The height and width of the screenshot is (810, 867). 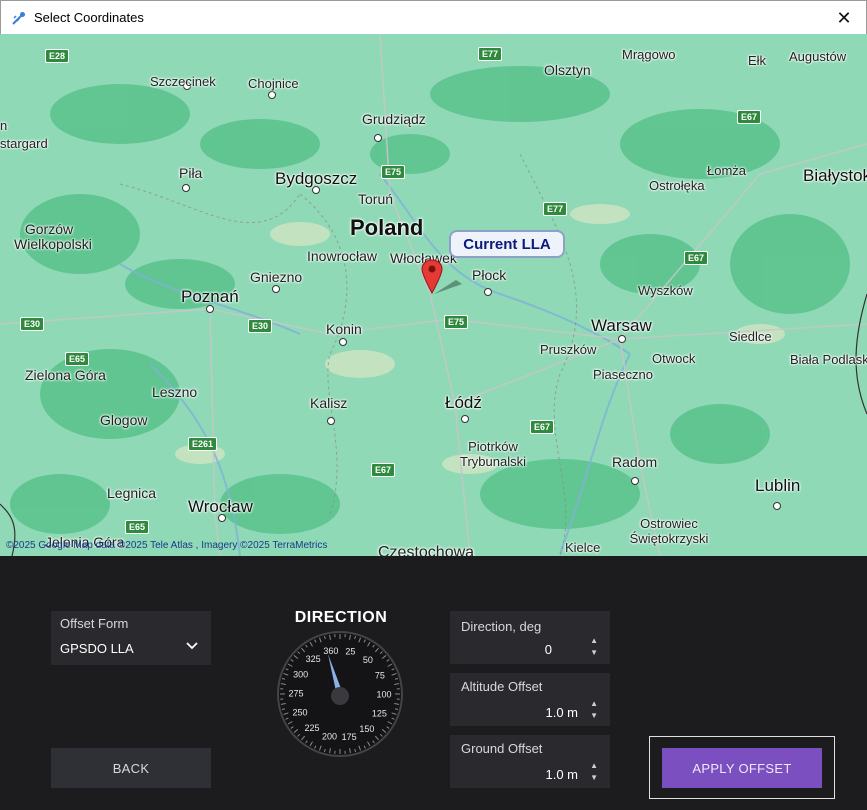 What do you see at coordinates (57, 56) in the screenshot?
I see `highway-shield: E28` at bounding box center [57, 56].